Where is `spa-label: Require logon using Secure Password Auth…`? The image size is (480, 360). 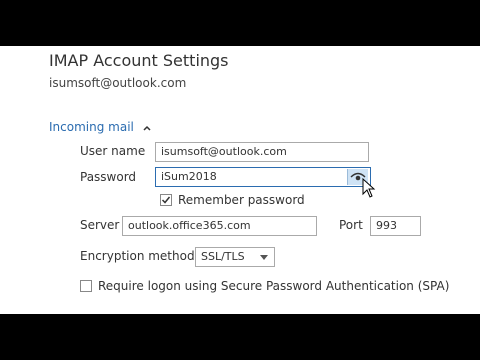 spa-label: Require logon using Secure Password Auth… is located at coordinates (274, 286).